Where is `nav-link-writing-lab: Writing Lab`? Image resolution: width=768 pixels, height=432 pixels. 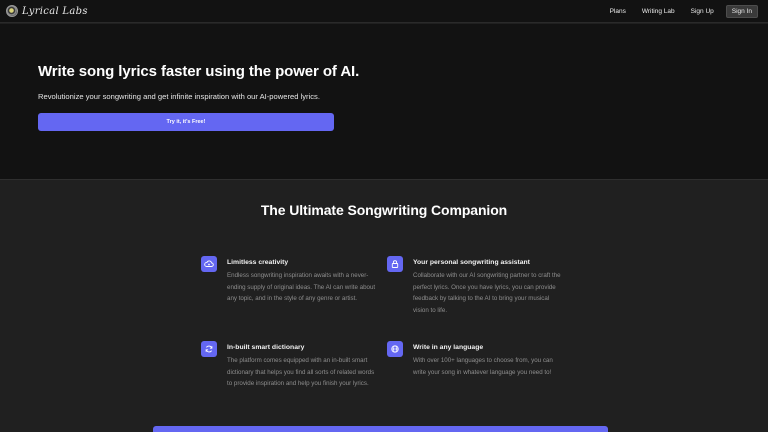 nav-link-writing-lab: Writing Lab is located at coordinates (658, 11).